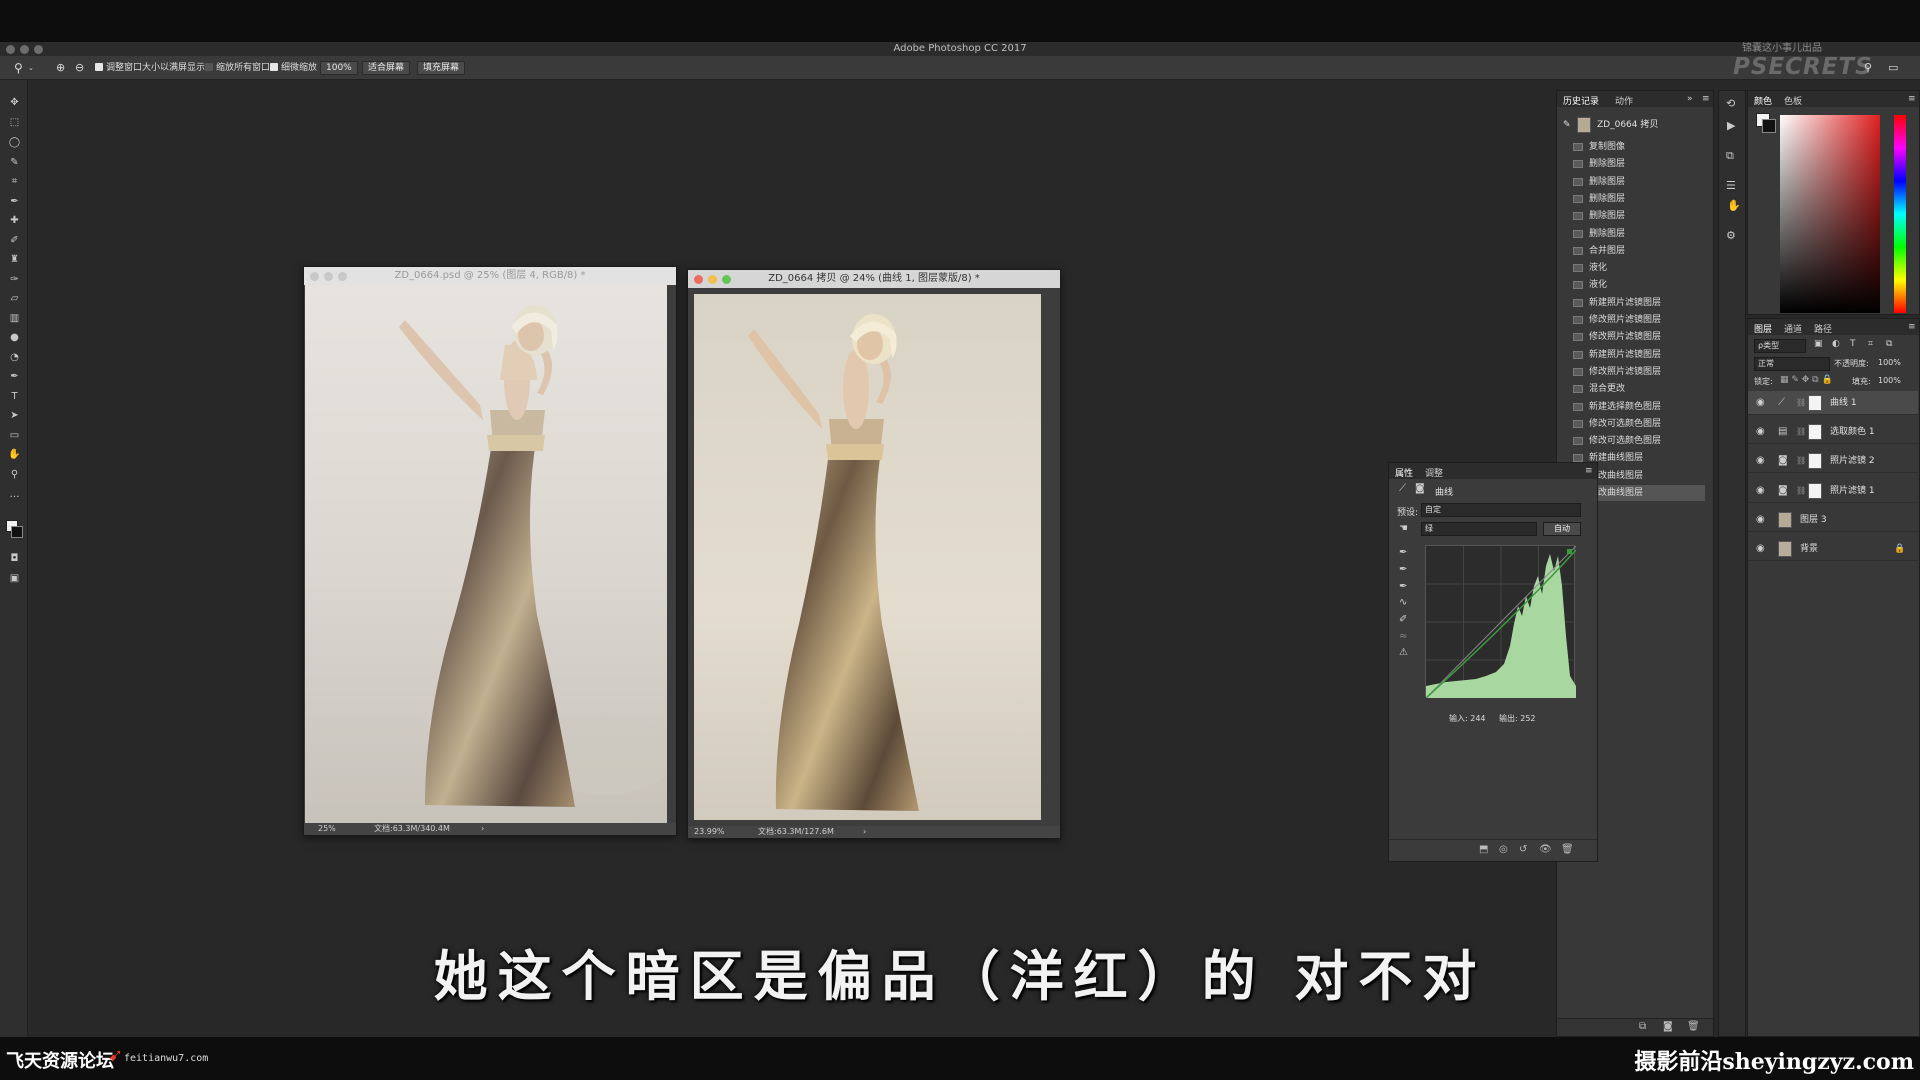  Describe the element at coordinates (1403, 552) in the screenshot. I see `sample-black-point-icon: ✒` at that location.